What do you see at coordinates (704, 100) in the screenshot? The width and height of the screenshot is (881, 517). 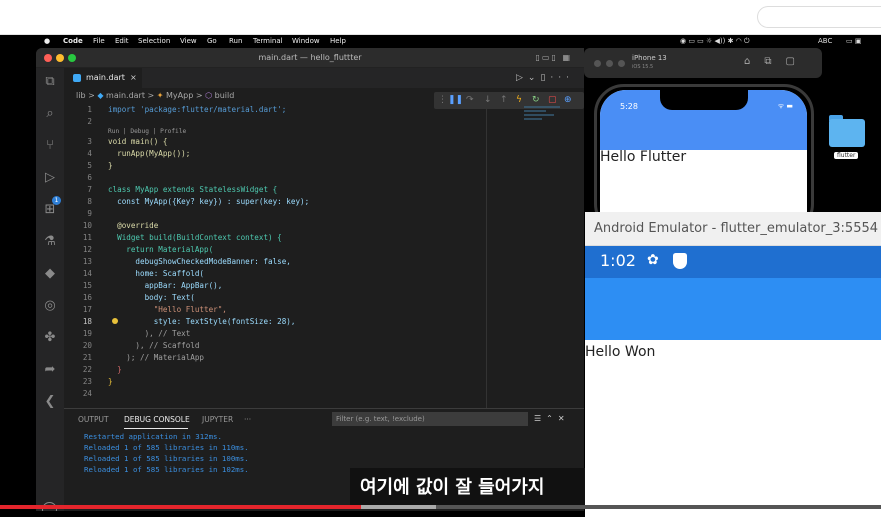 I see `iphone-notch` at bounding box center [704, 100].